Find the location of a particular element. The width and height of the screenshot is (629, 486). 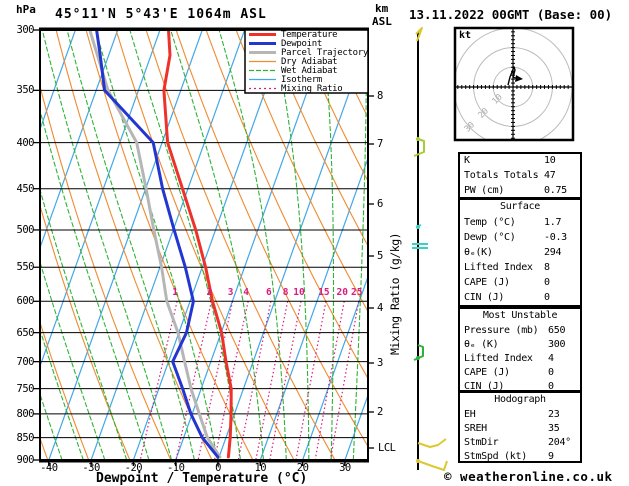

mixing-ratio-value-label: 25 is located at coordinates (356, 292).